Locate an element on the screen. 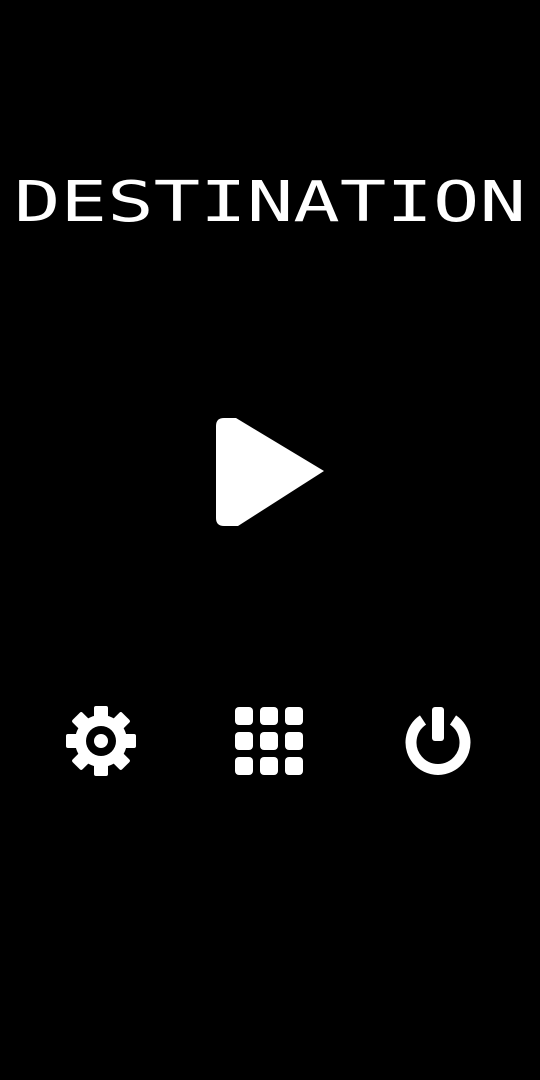  settings-button is located at coordinates (101, 741).